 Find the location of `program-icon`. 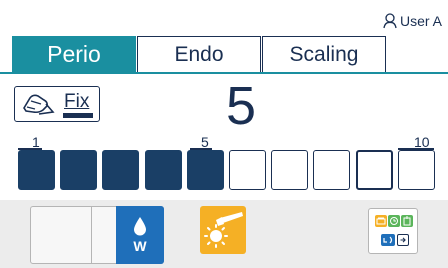

program-icon is located at coordinates (407, 221).